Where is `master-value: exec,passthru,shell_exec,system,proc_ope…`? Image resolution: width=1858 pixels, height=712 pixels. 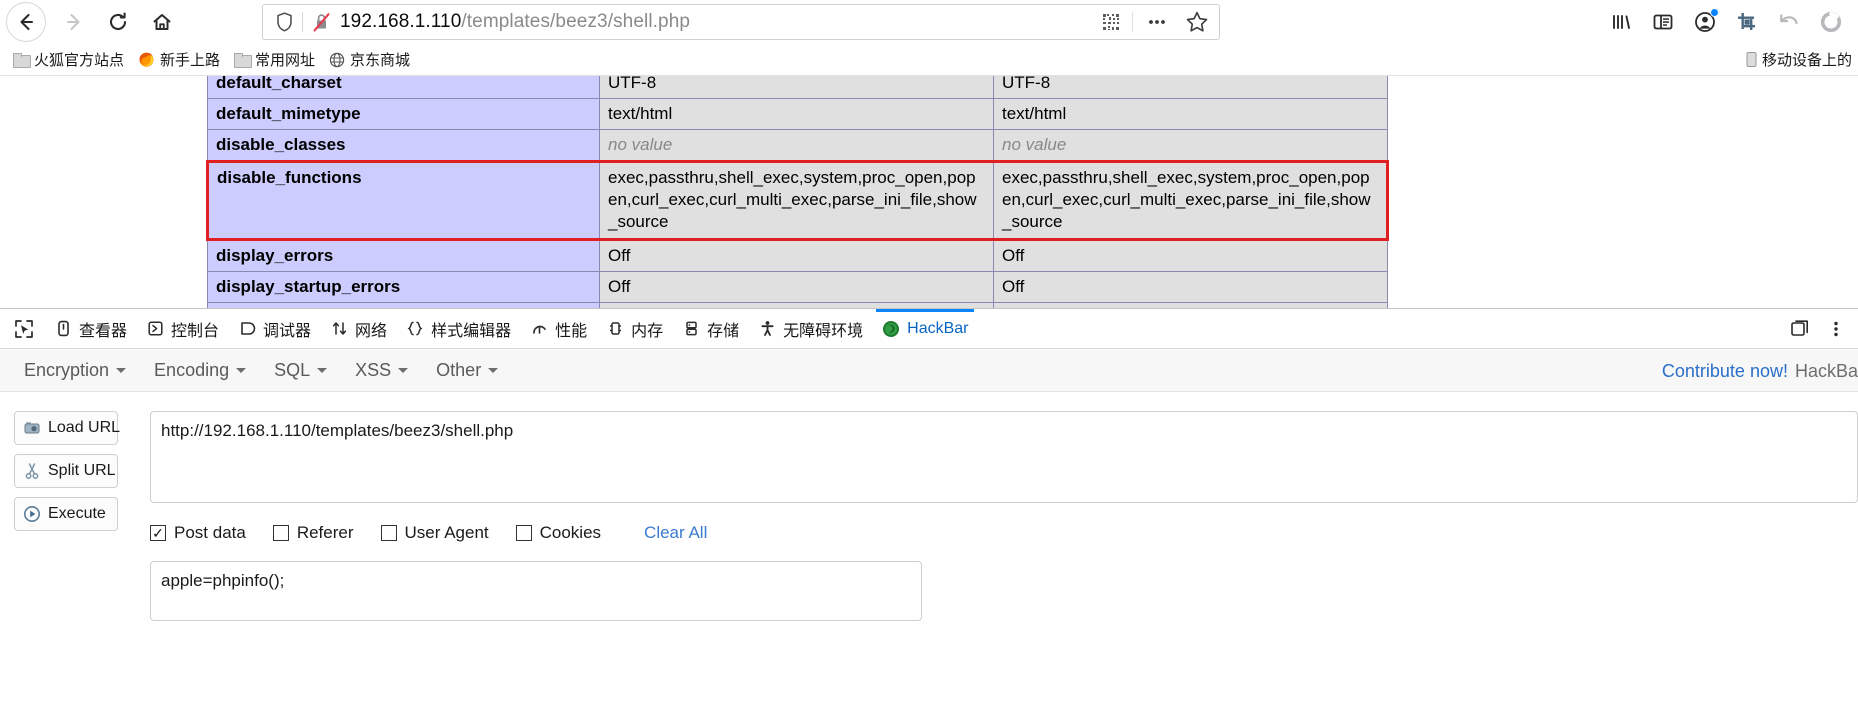
master-value: exec,passthru,shell_exec,system,proc_ope… is located at coordinates (1191, 200).